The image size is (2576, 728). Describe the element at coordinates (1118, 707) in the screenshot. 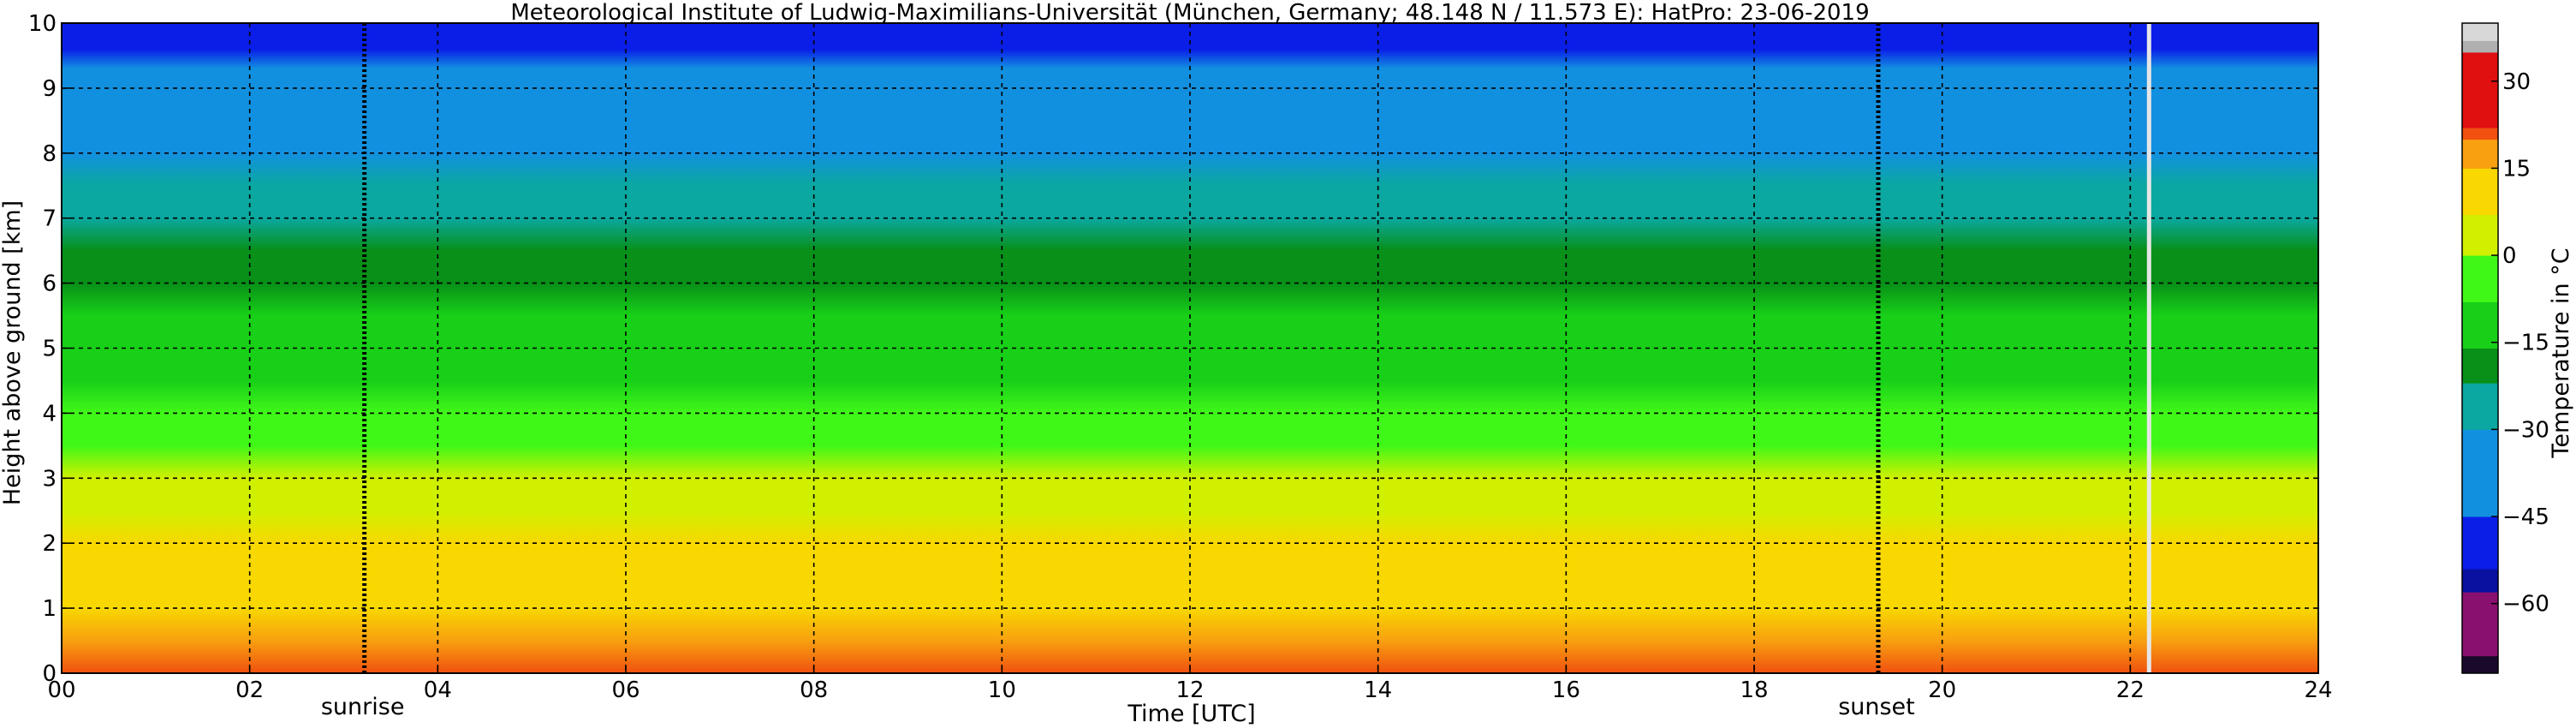

I see `annotation-labels: sunrise sunset` at that location.